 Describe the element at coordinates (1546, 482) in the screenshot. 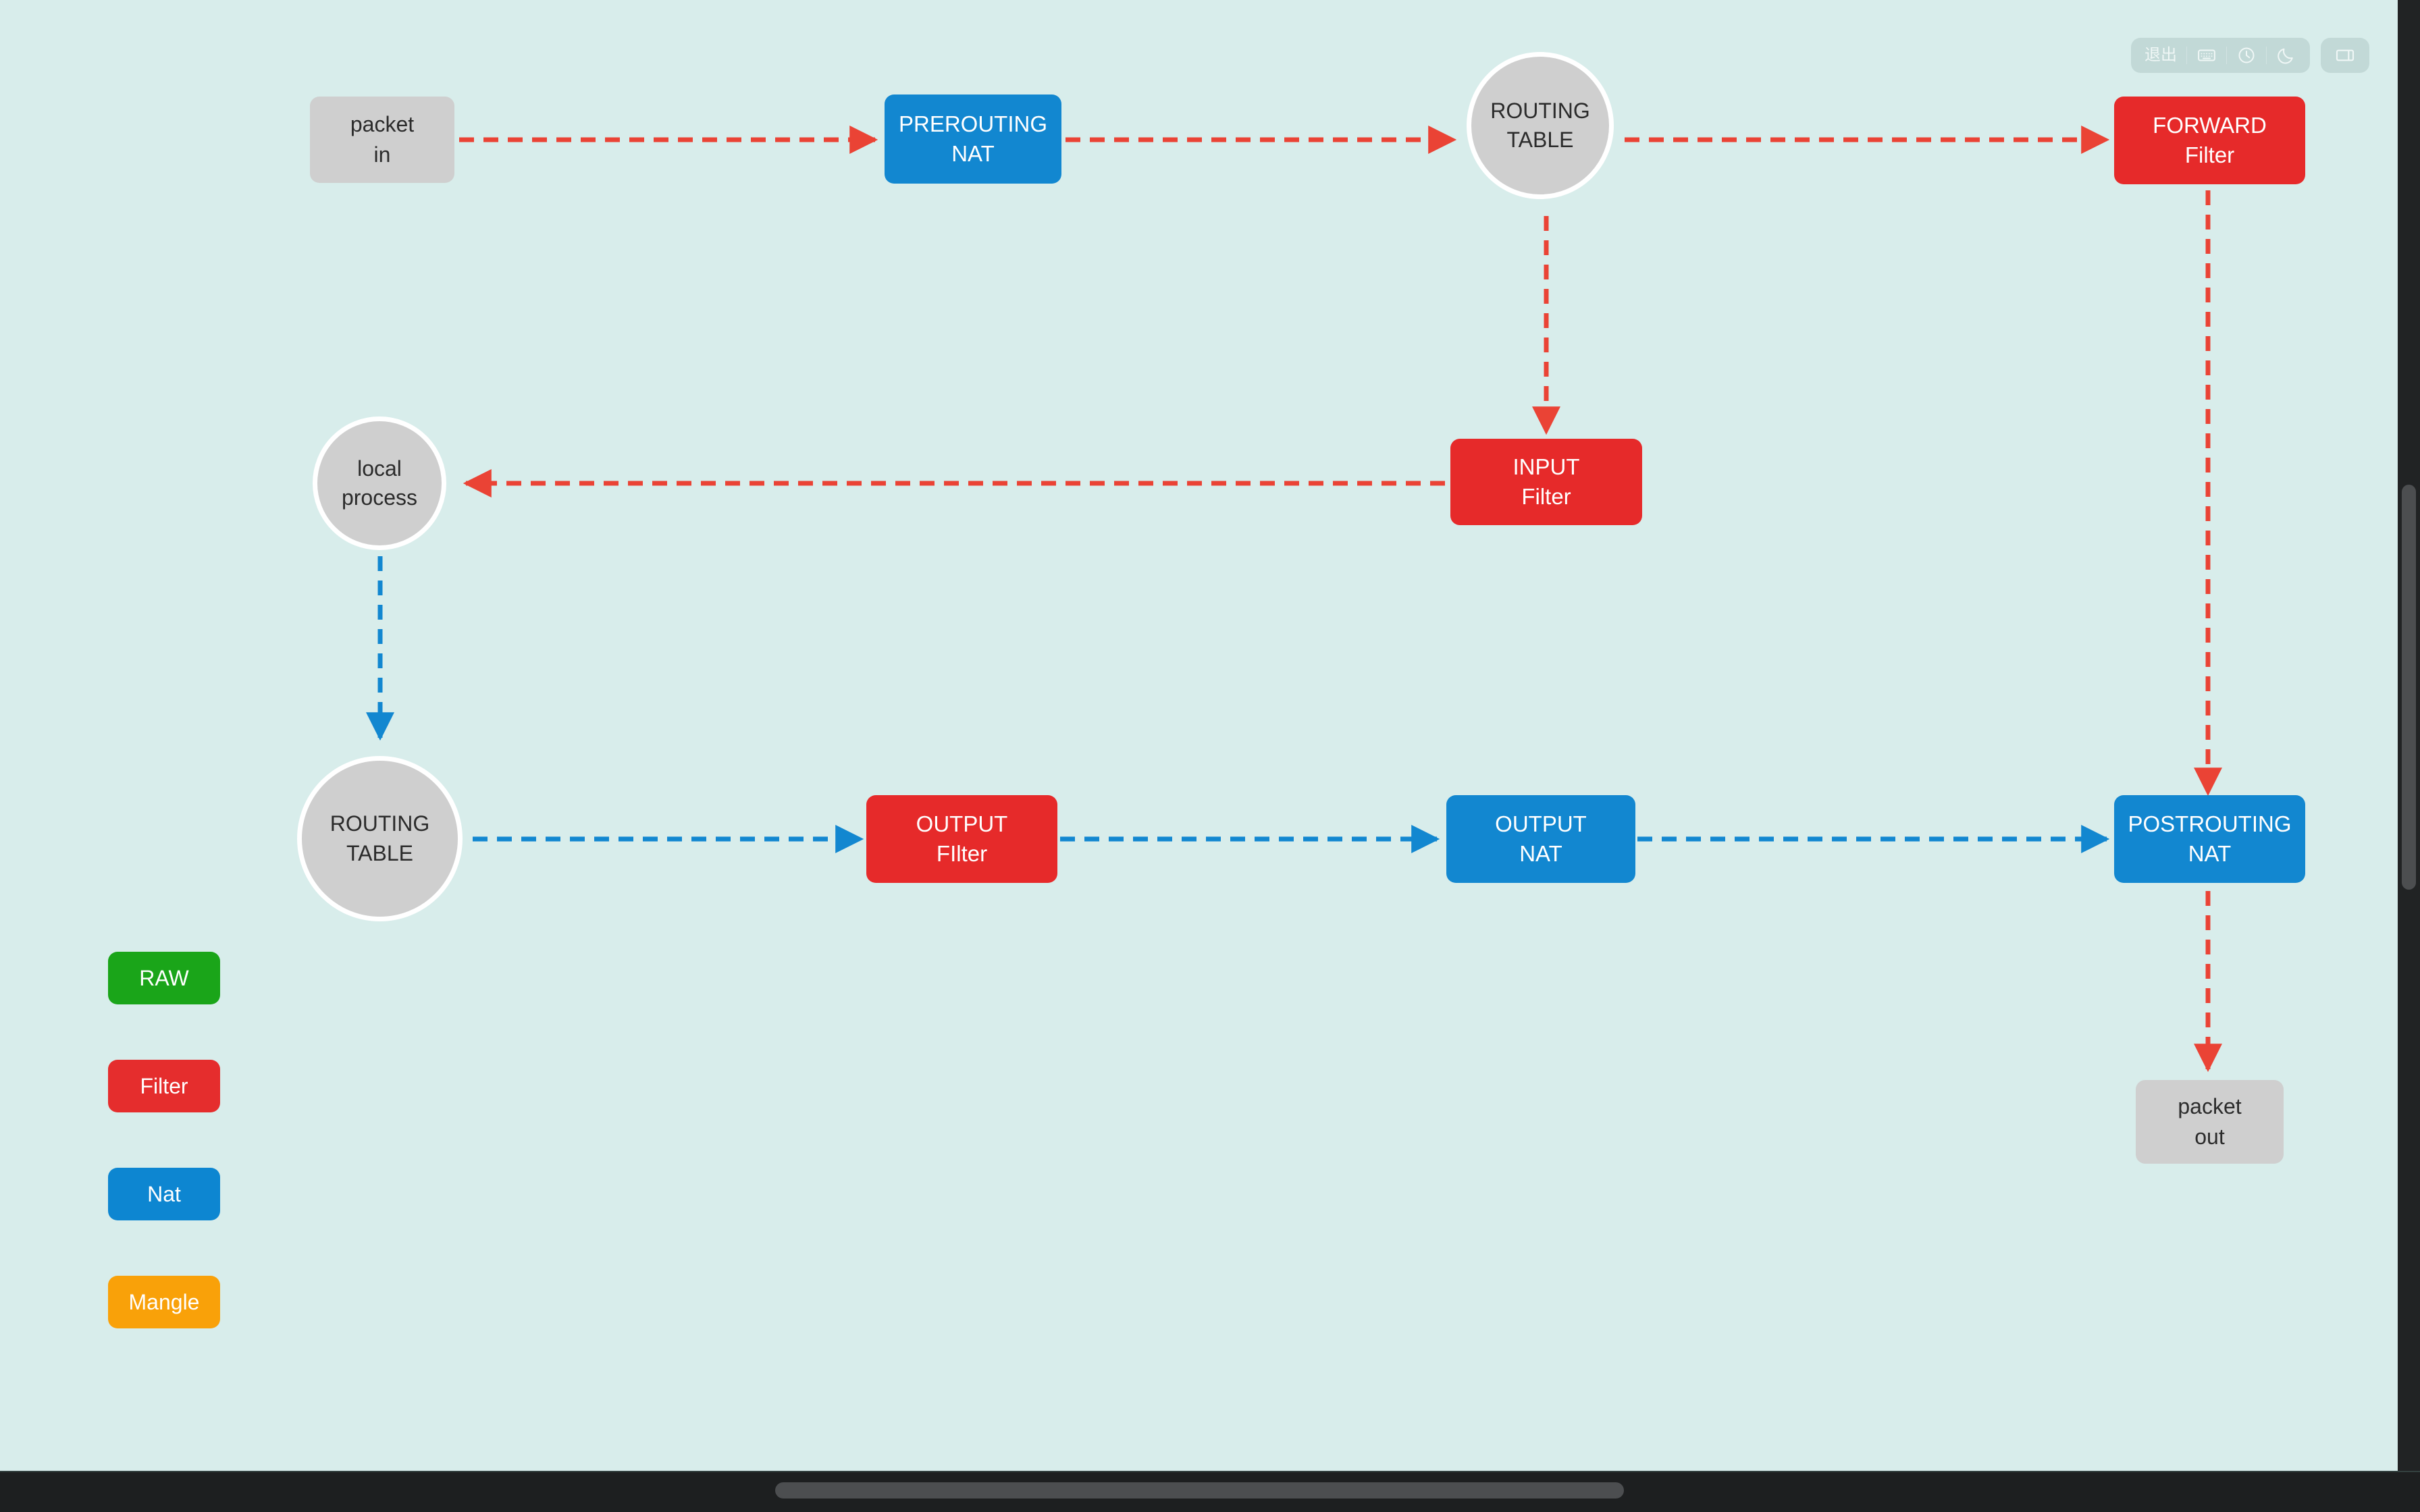

I see `node-input-filter: INPUT Filter` at that location.